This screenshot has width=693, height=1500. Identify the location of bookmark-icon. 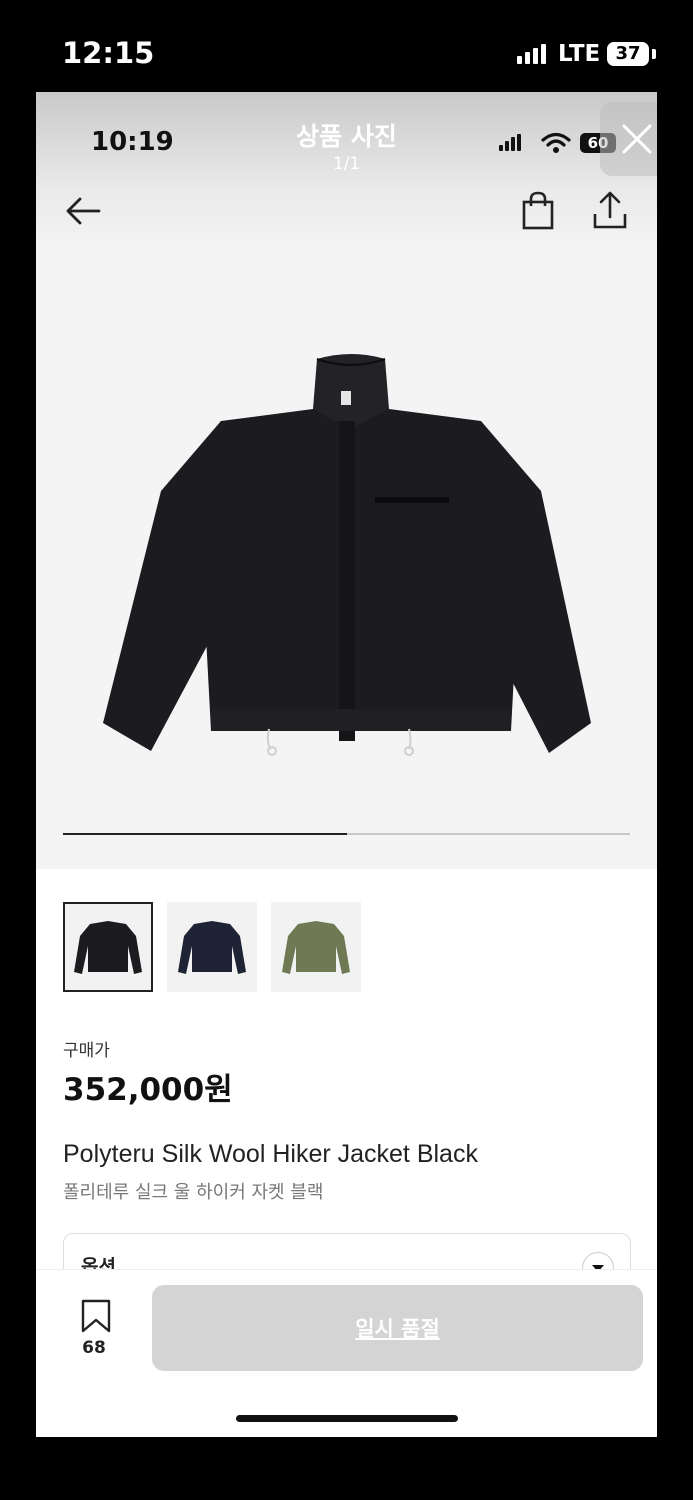
(96, 1316).